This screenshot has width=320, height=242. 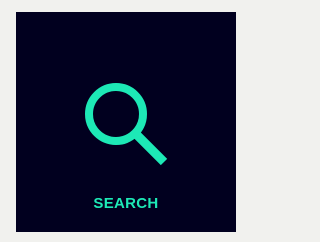 I want to click on search-label: SEARCH, so click(x=126, y=203).